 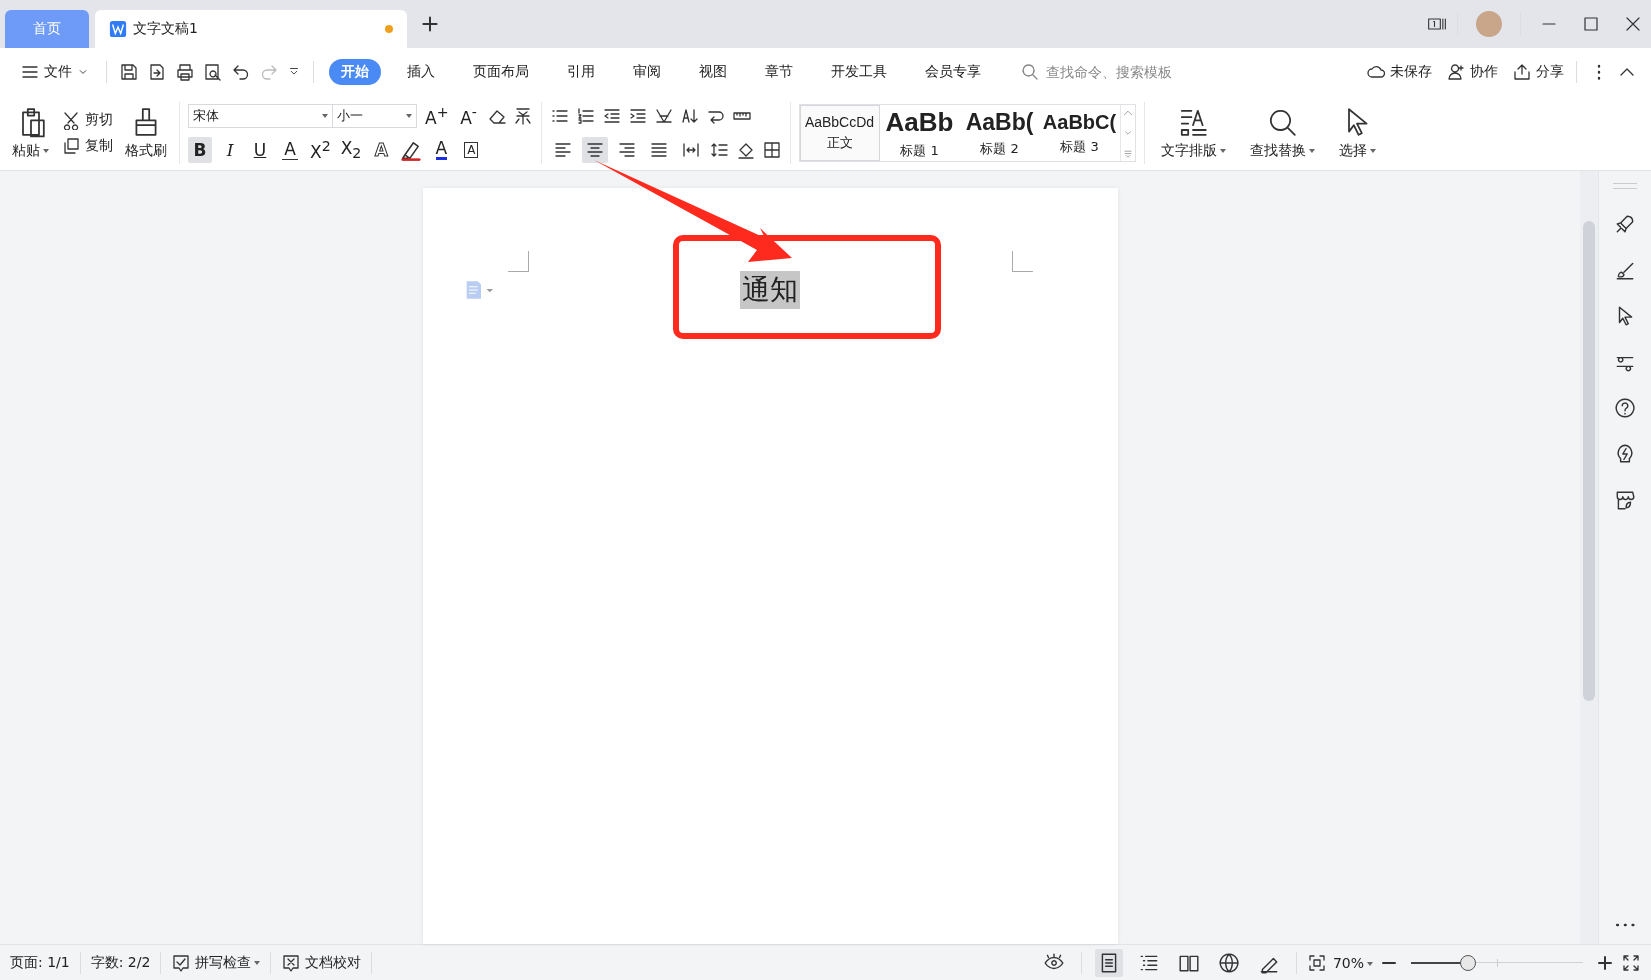 I want to click on zoom-slider-thumb, so click(x=1467, y=962).